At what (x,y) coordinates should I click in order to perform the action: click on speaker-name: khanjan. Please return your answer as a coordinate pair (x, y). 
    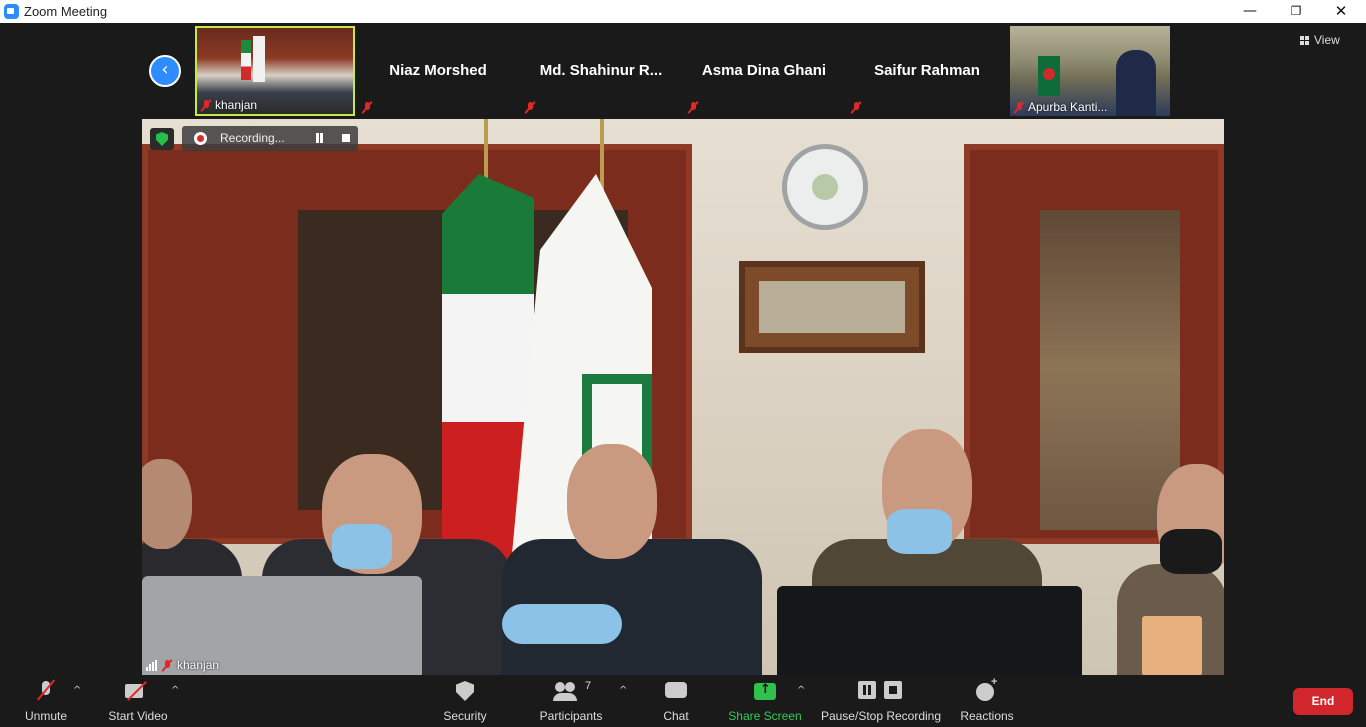
    Looking at the image, I should click on (198, 665).